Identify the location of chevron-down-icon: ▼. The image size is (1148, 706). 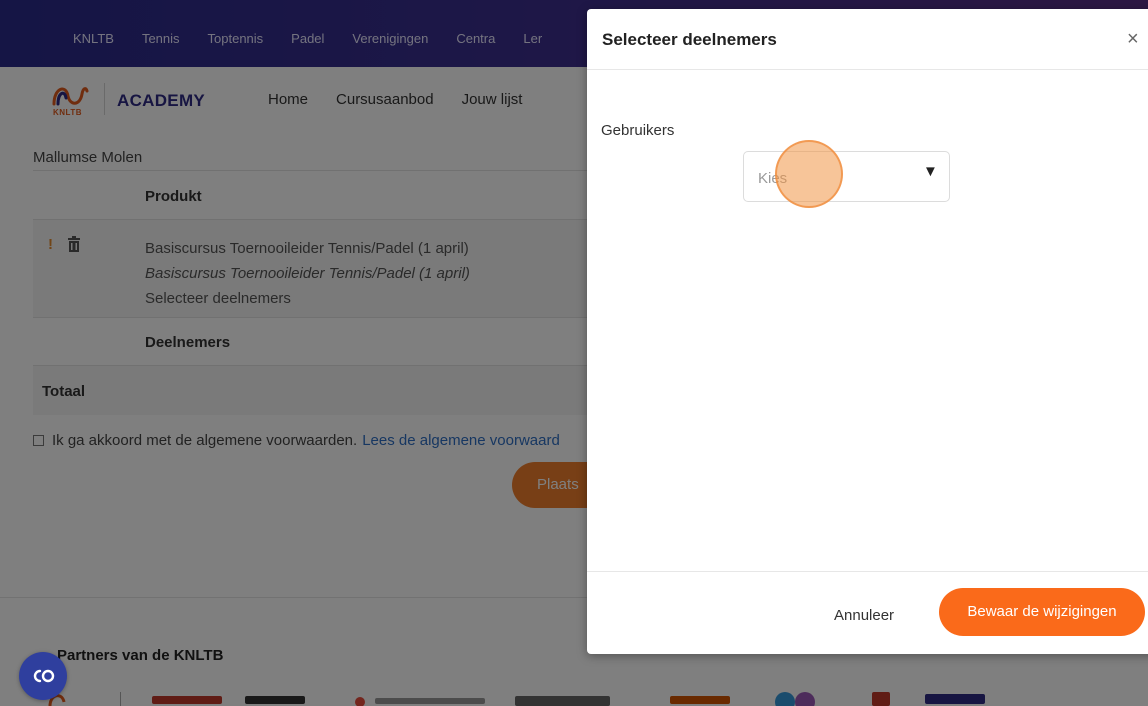
(930, 171).